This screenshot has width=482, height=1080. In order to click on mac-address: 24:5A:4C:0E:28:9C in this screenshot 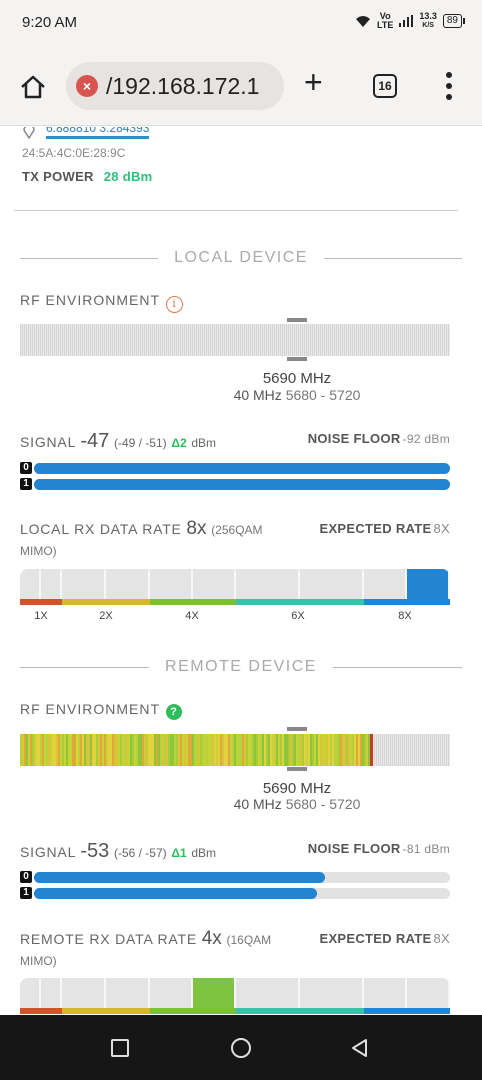, I will do `click(74, 153)`.